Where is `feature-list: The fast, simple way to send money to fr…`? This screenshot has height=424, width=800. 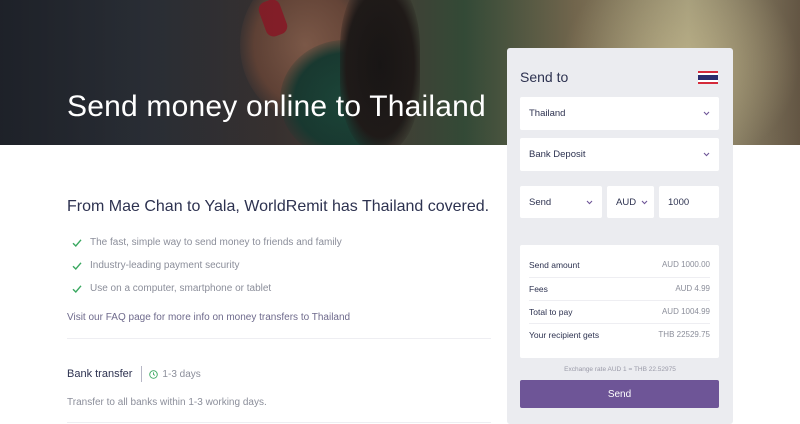 feature-list: The fast, simple way to send money to fr… is located at coordinates (207, 265).